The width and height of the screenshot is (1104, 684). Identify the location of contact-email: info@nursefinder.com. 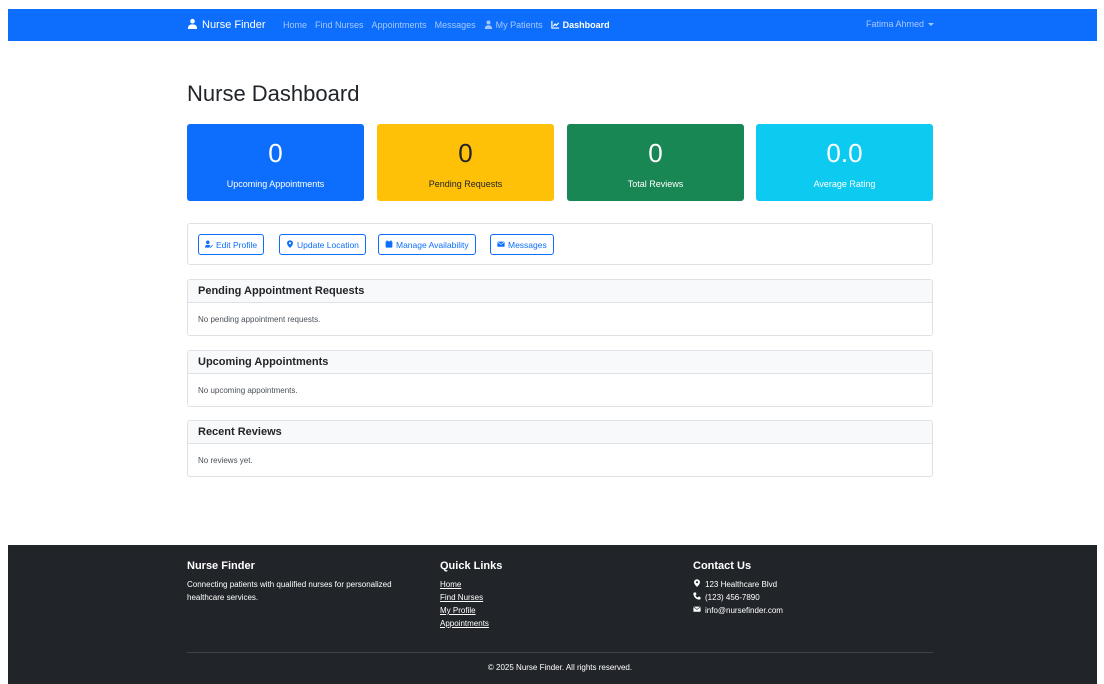
(738, 610).